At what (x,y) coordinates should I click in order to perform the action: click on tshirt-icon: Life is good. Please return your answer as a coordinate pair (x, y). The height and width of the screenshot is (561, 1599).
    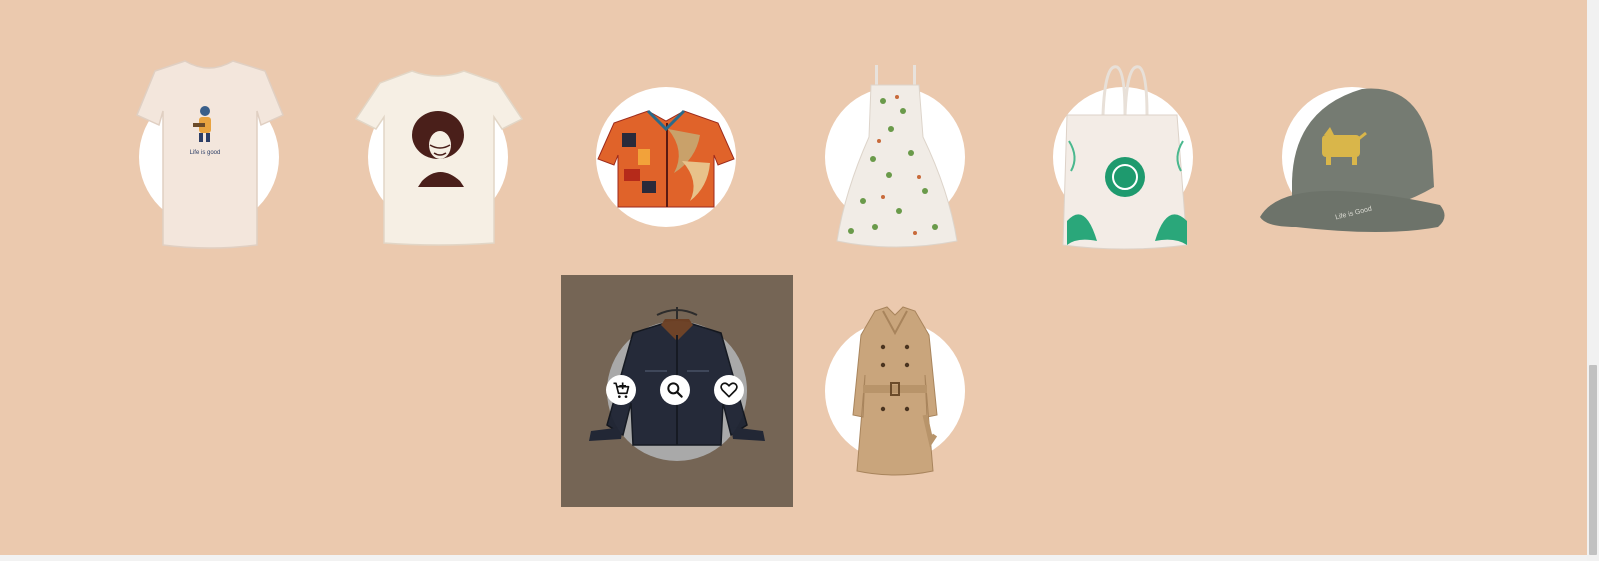
    Looking at the image, I should click on (210, 154).